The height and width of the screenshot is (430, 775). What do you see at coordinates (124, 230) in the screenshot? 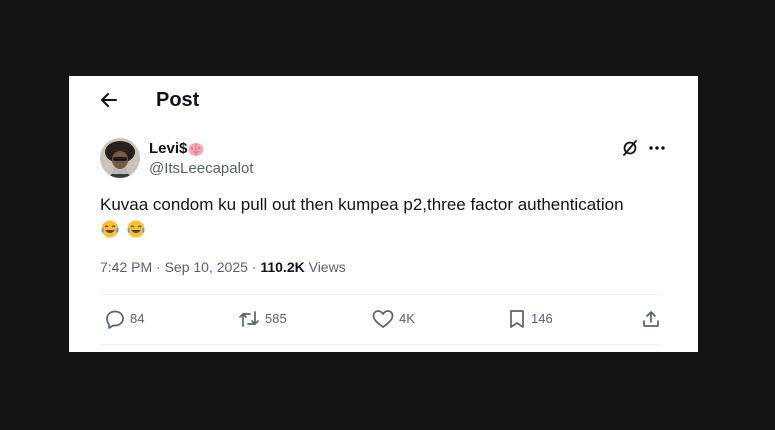
I see `post-emojis` at bounding box center [124, 230].